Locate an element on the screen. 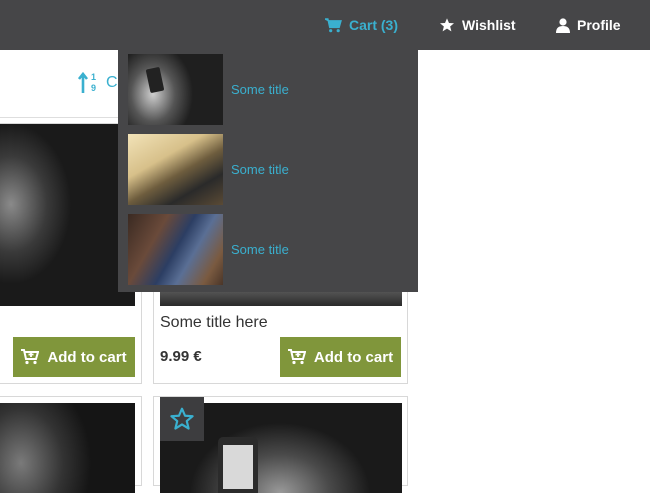 The image size is (650, 493). svg-text: 1 is located at coordinates (93, 77).